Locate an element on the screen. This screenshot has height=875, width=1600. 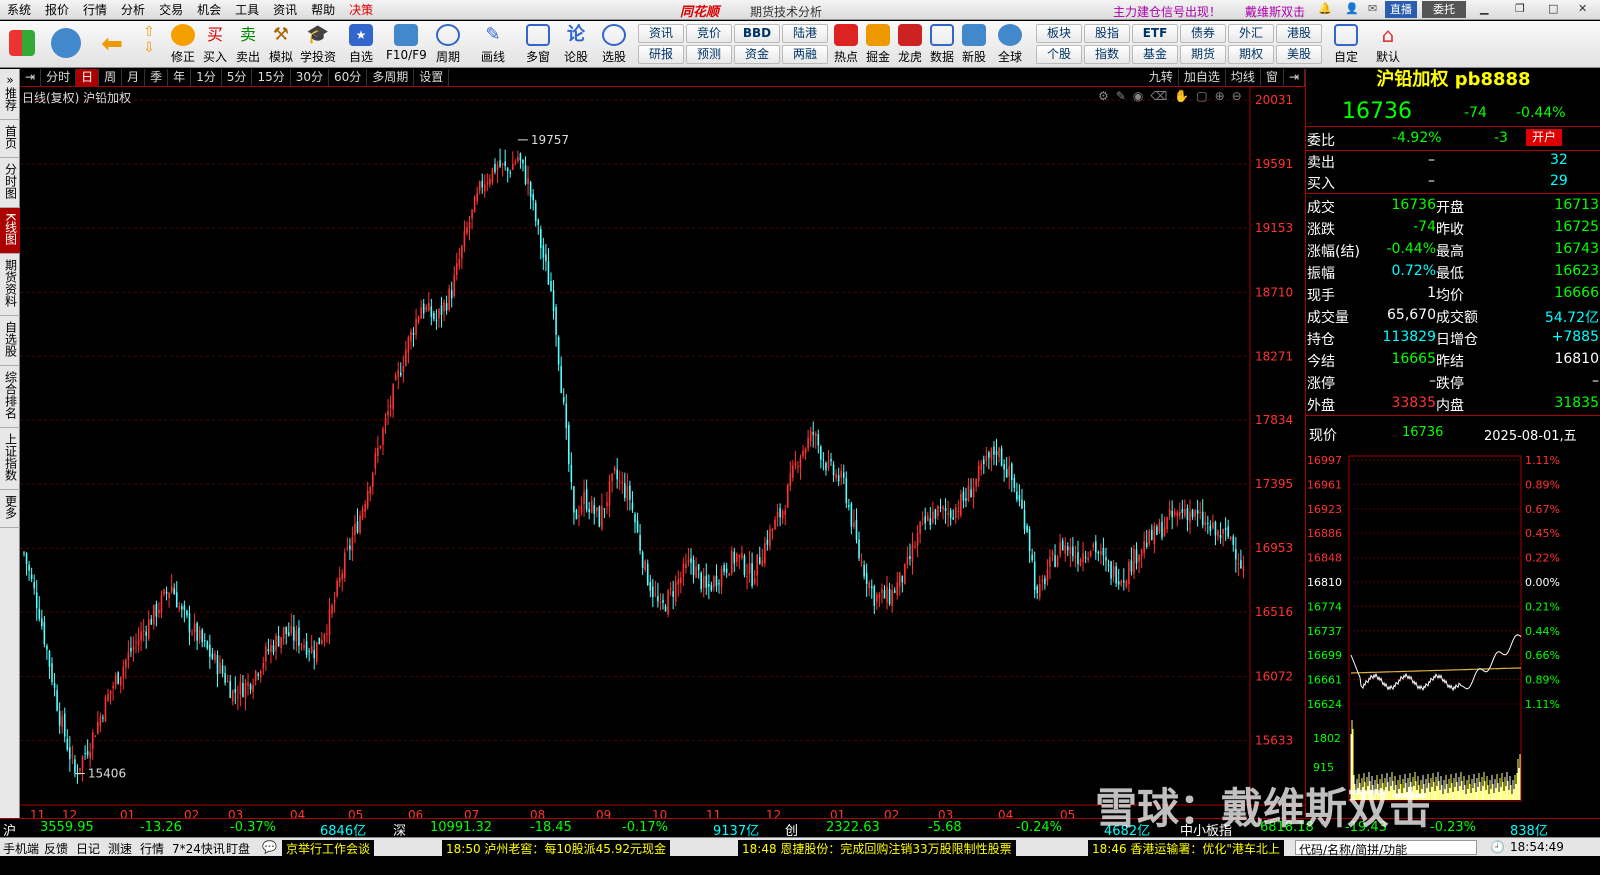
period-timeshare: 分时 is located at coordinates (59, 77).